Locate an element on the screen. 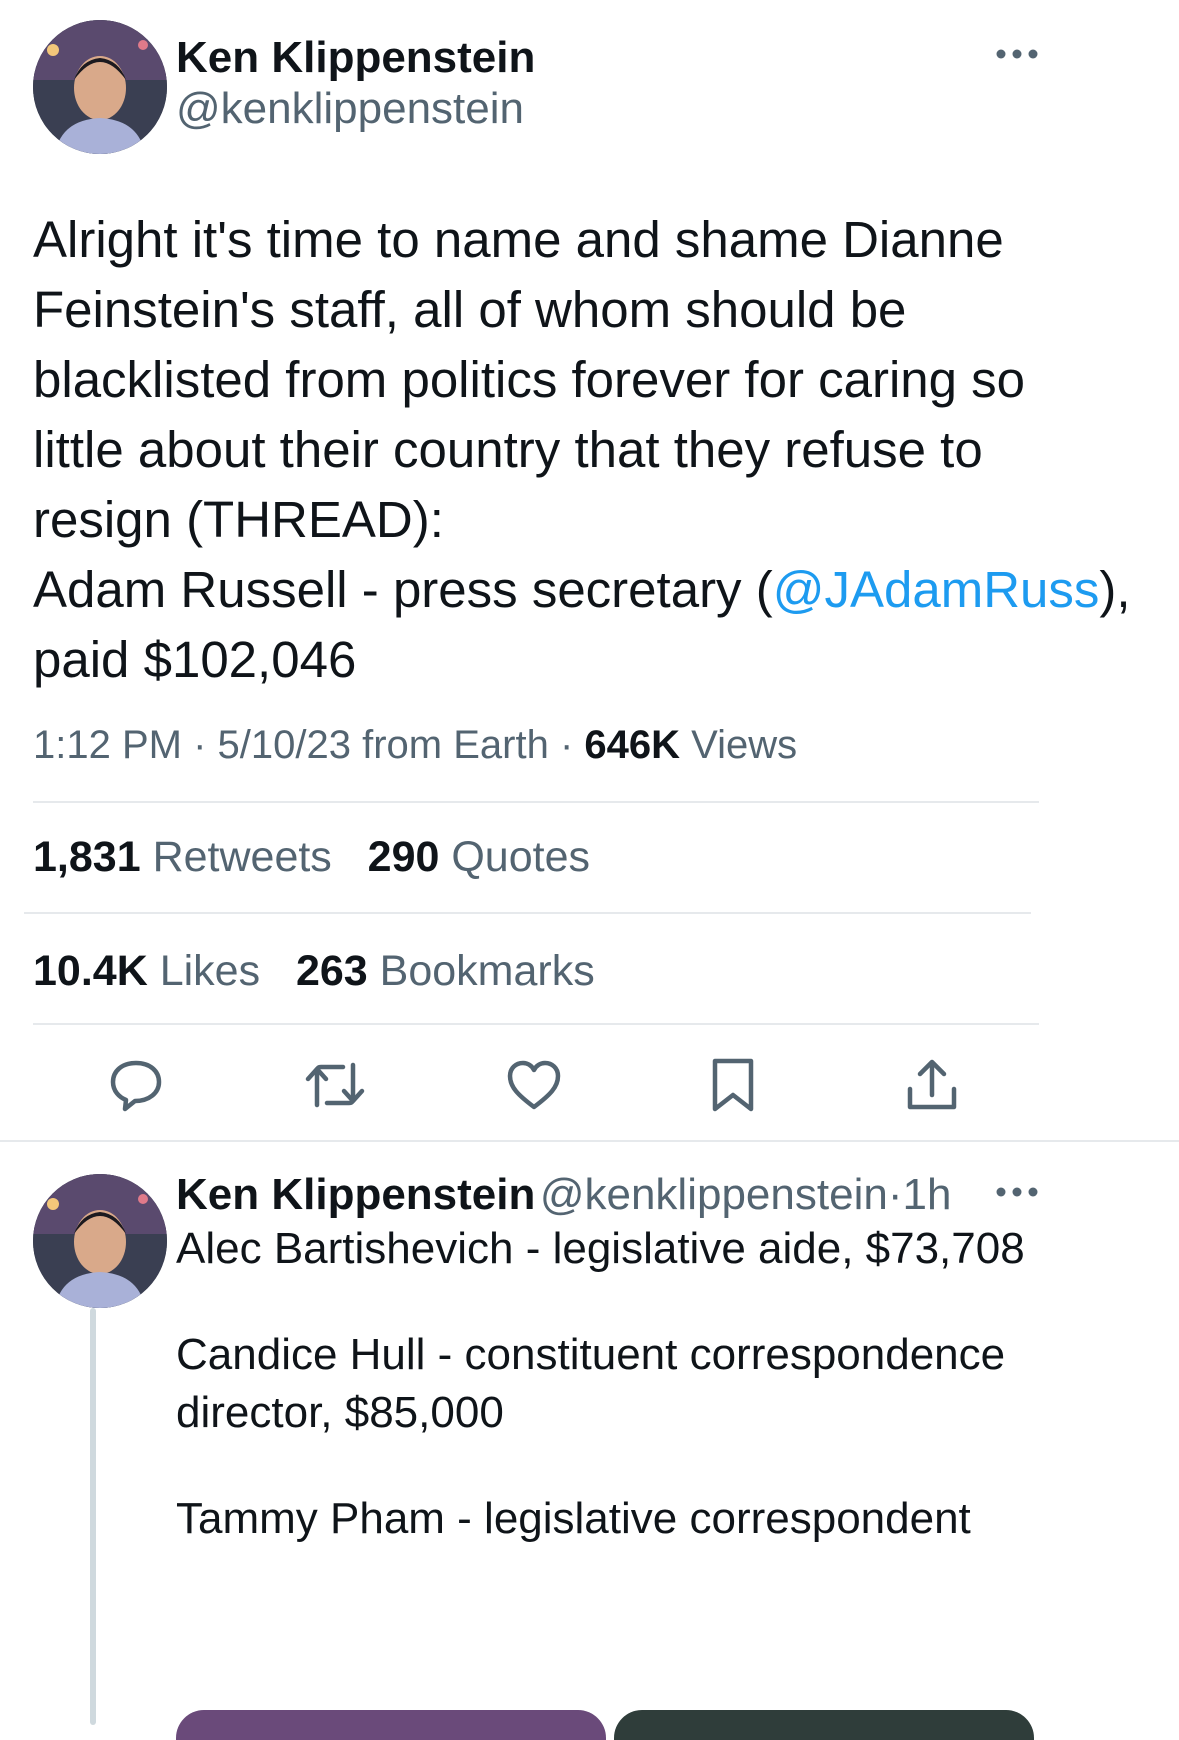 This screenshot has width=1179, height=1740. likes-count: 10.4K is located at coordinates (90, 971).